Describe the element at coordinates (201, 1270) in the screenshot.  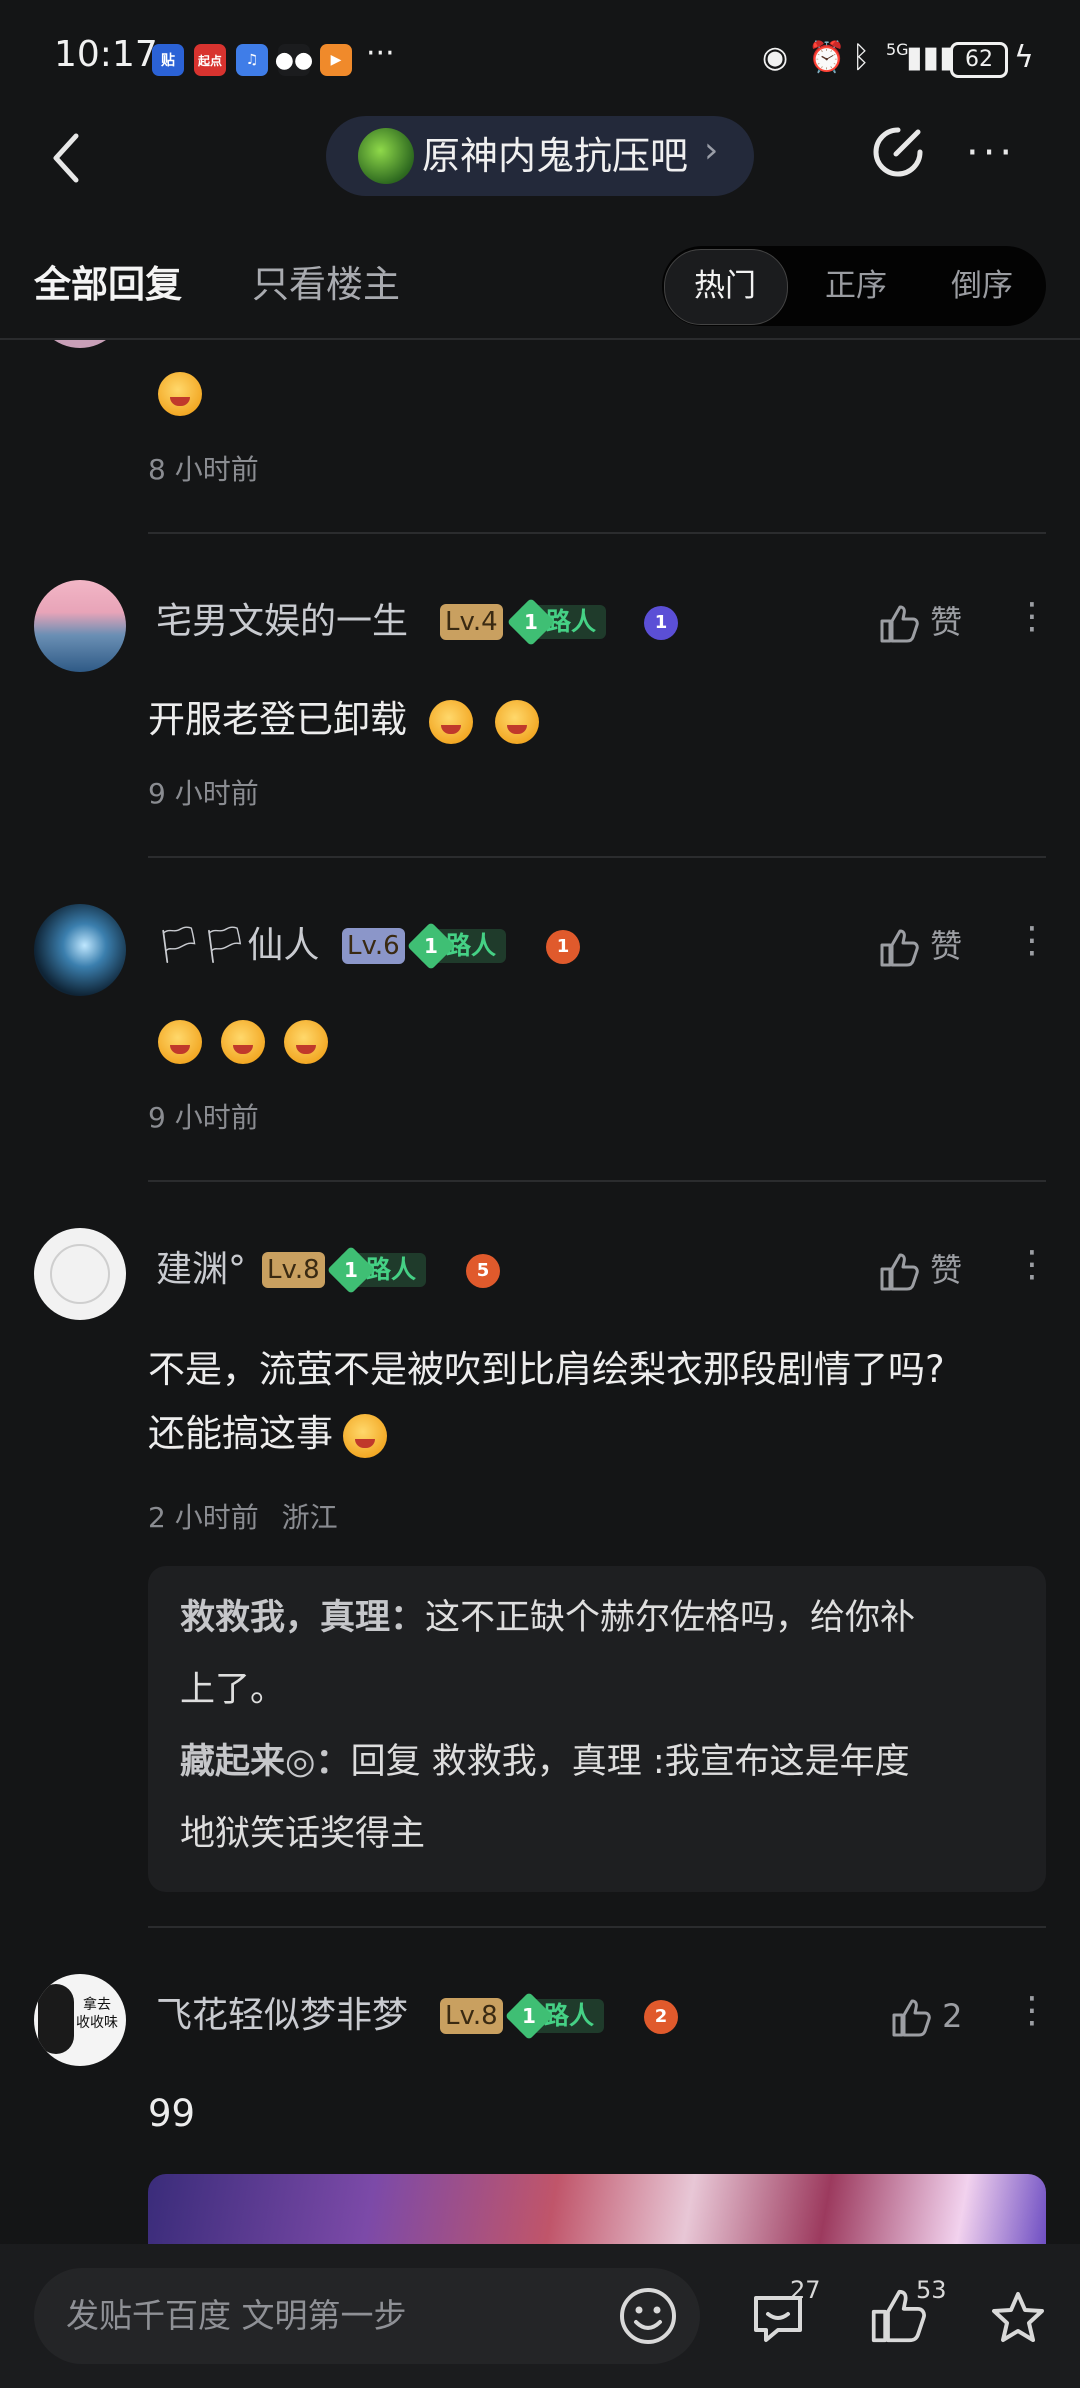
I see `username: 建渊°` at that location.